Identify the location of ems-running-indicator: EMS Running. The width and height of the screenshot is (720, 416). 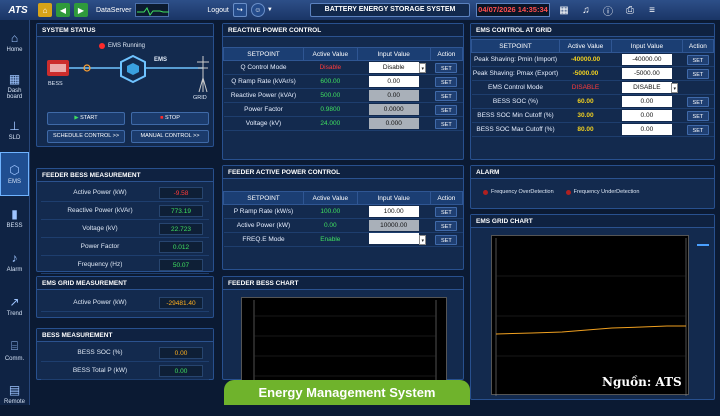
(122, 46).